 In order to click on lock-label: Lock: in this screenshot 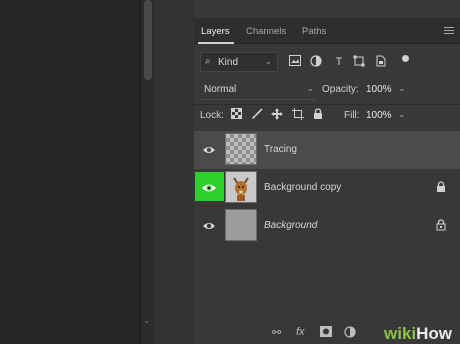, I will do `click(212, 115)`.